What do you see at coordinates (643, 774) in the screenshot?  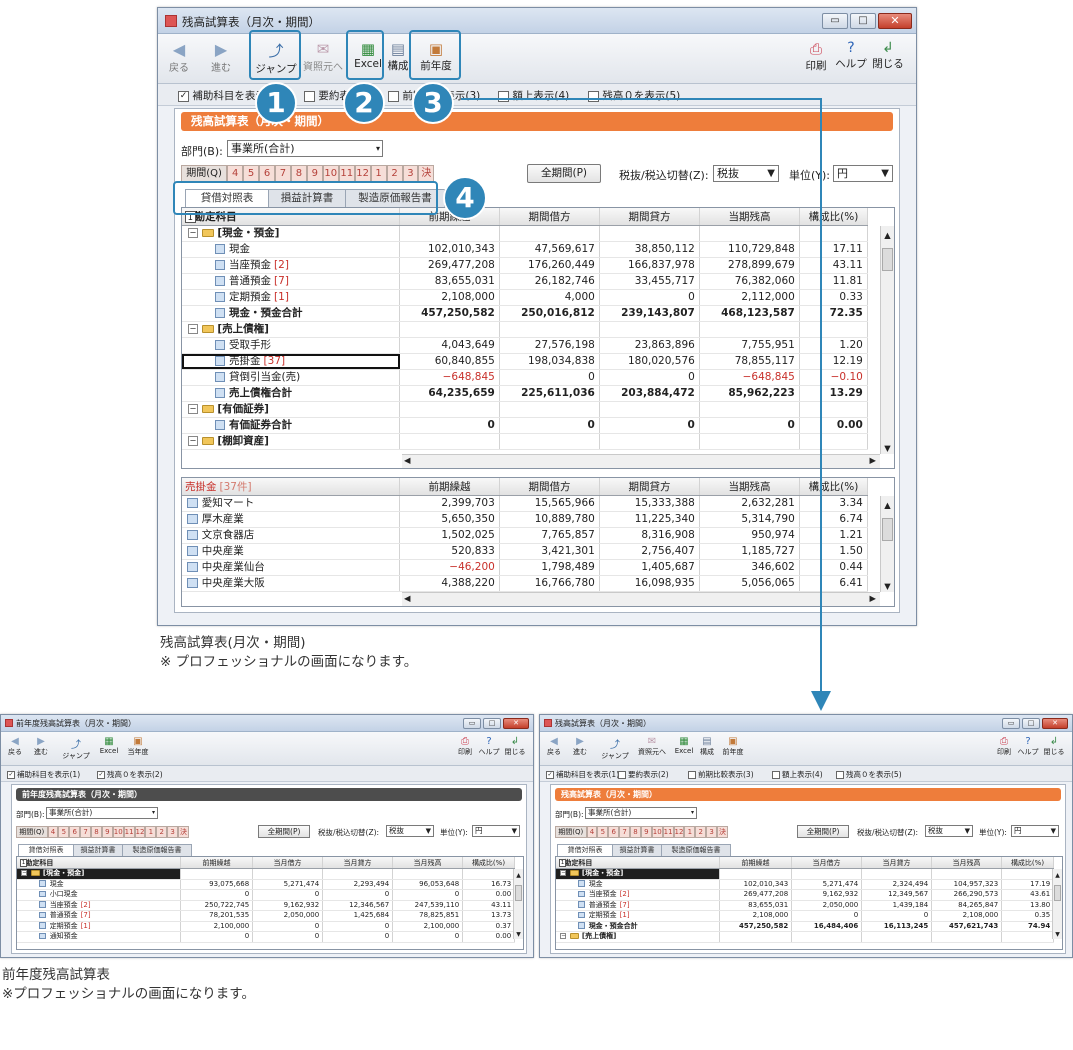 I see `option-2: 要約表示(2)` at bounding box center [643, 774].